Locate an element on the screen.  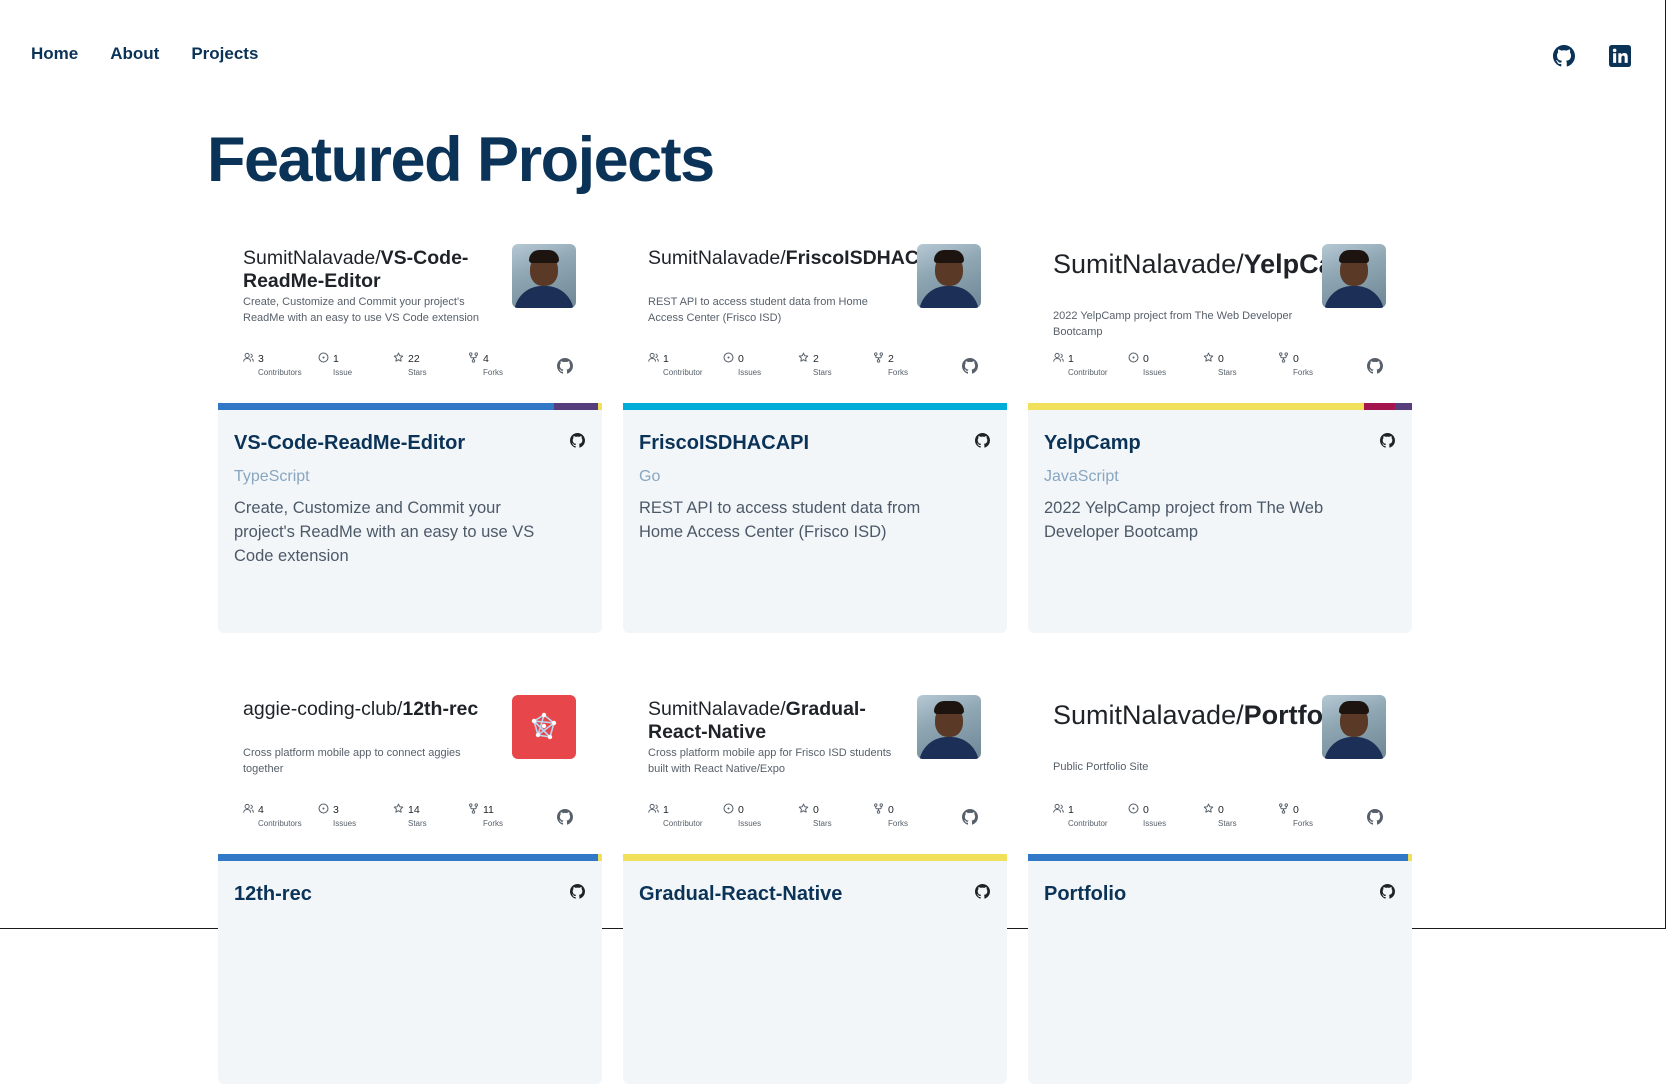
nav-home: Home is located at coordinates (54, 54).